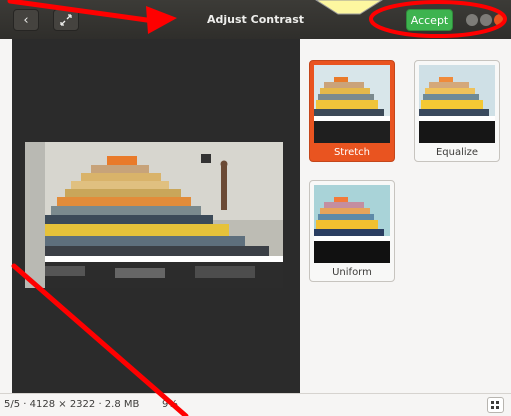 The image size is (511, 416). I want to click on preset-stretch: Stretch, so click(352, 111).